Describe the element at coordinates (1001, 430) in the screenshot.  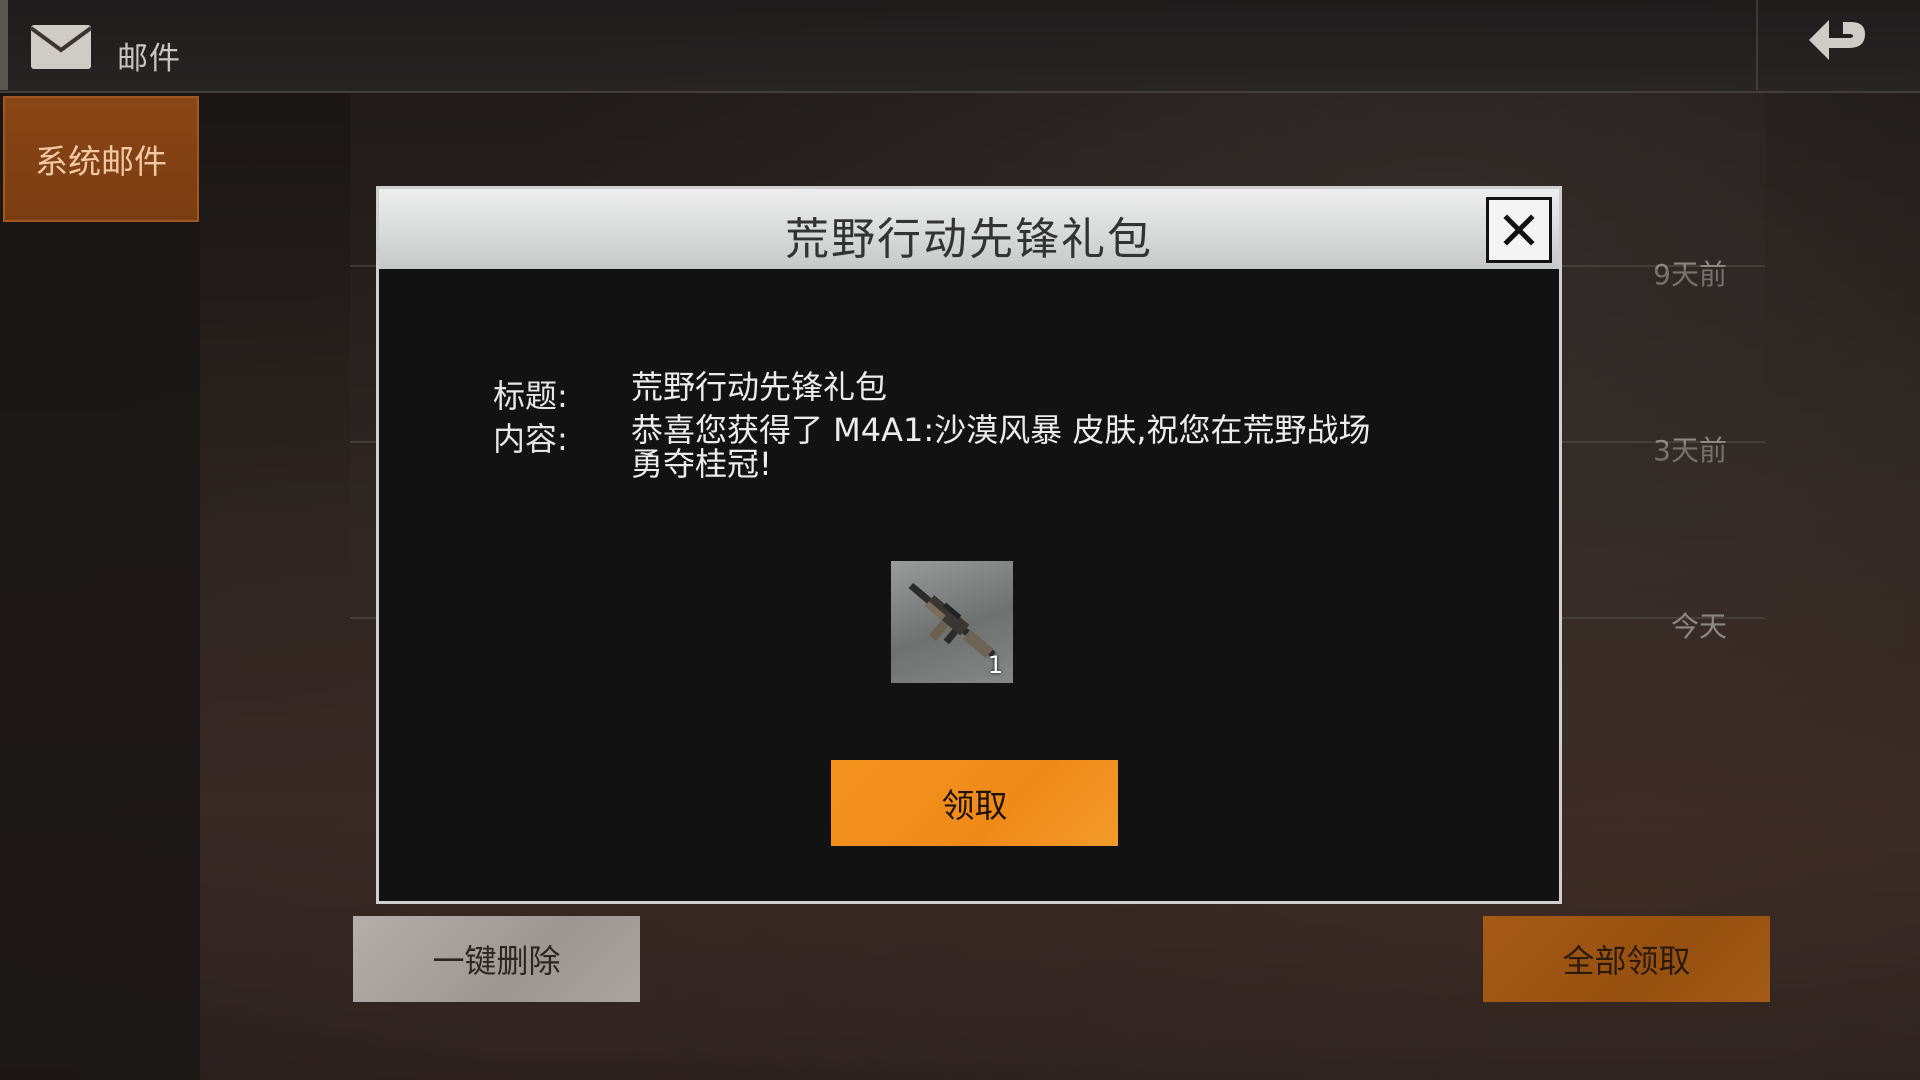
I see `content-line-1: 恭喜您获得了 M4A1:沙漠风暴 皮肤,祝您在荒野战场` at that location.